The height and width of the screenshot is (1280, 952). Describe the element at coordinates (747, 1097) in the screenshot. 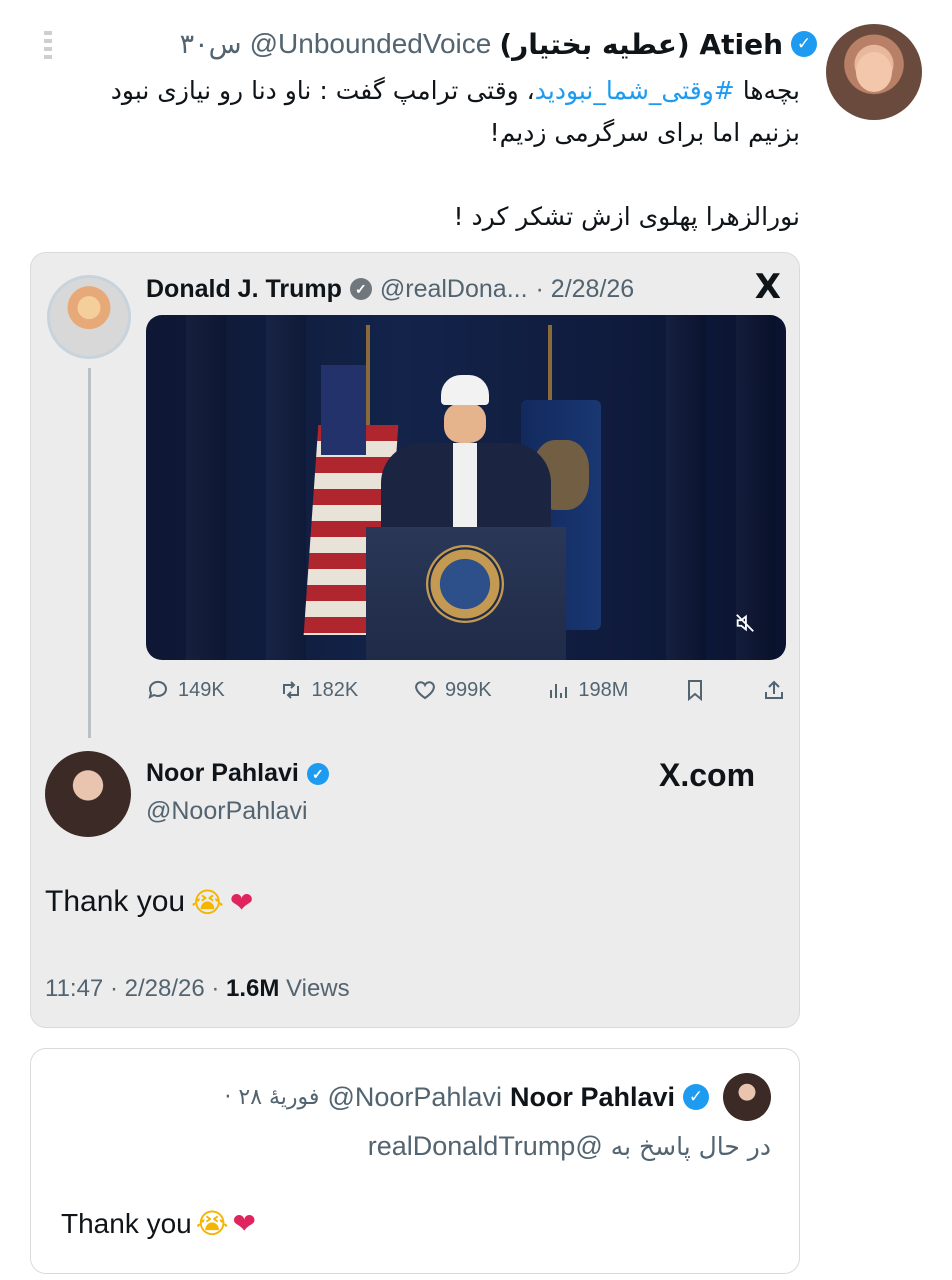

I see `reply-avatar` at that location.